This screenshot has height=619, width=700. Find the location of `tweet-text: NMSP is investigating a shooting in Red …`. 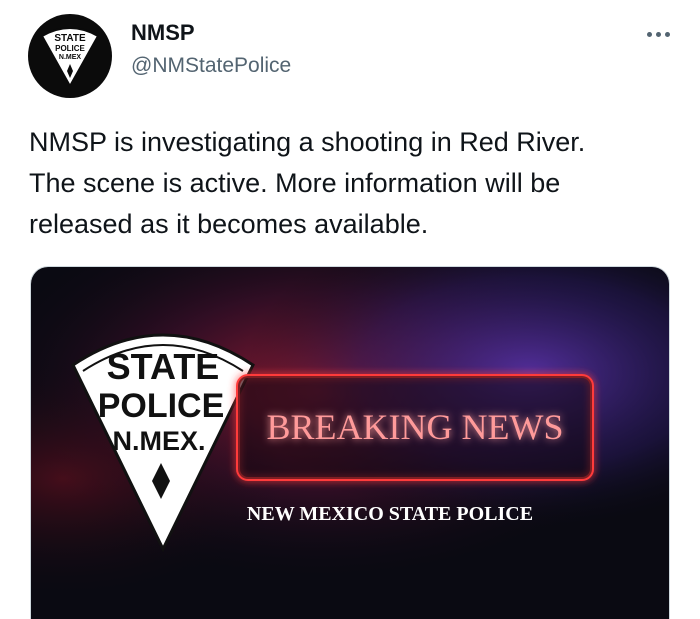

tweet-text: NMSP is investigating a shooting in Red … is located at coordinates (307, 183).